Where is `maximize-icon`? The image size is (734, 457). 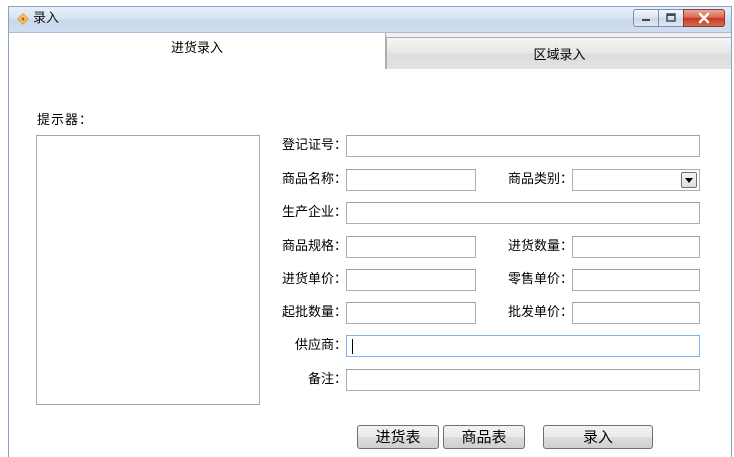 maximize-icon is located at coordinates (671, 17).